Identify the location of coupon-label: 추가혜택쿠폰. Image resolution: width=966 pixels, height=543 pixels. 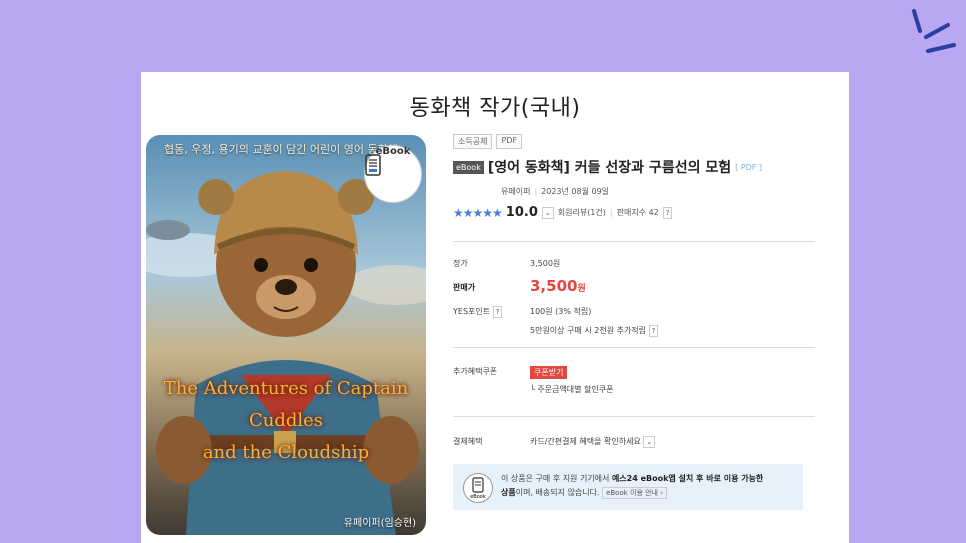
(475, 371).